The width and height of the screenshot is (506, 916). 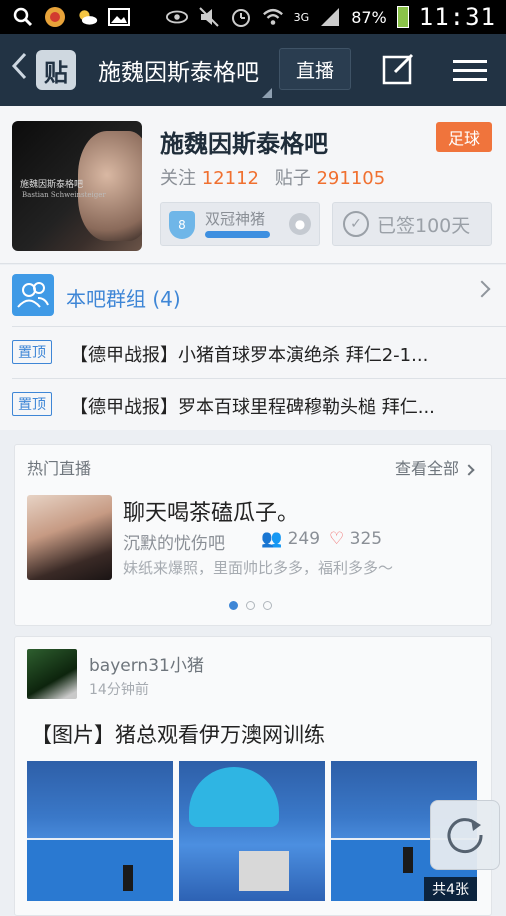 I want to click on signal-icon, so click(x=330, y=17).